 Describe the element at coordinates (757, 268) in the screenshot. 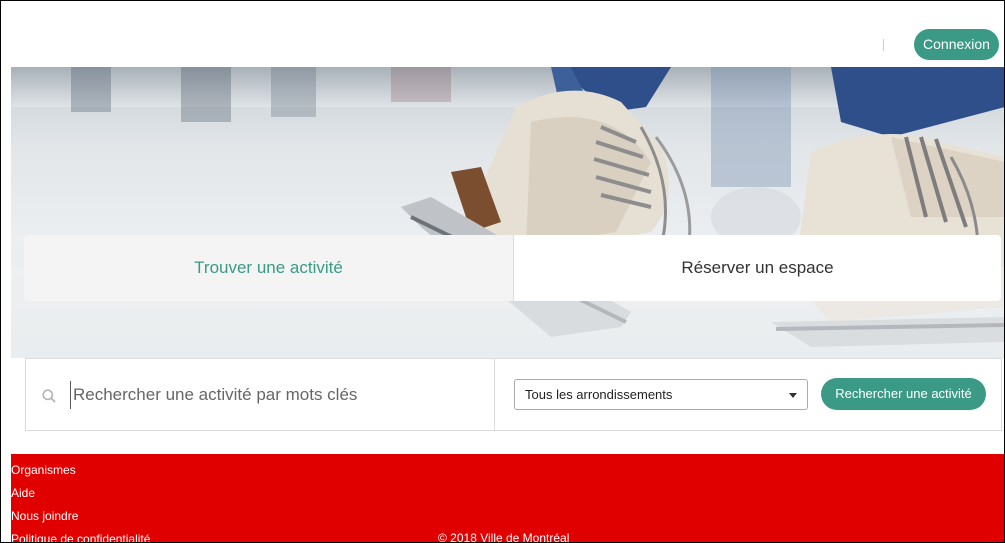

I see `tab-book-space: Réserver un espace` at that location.